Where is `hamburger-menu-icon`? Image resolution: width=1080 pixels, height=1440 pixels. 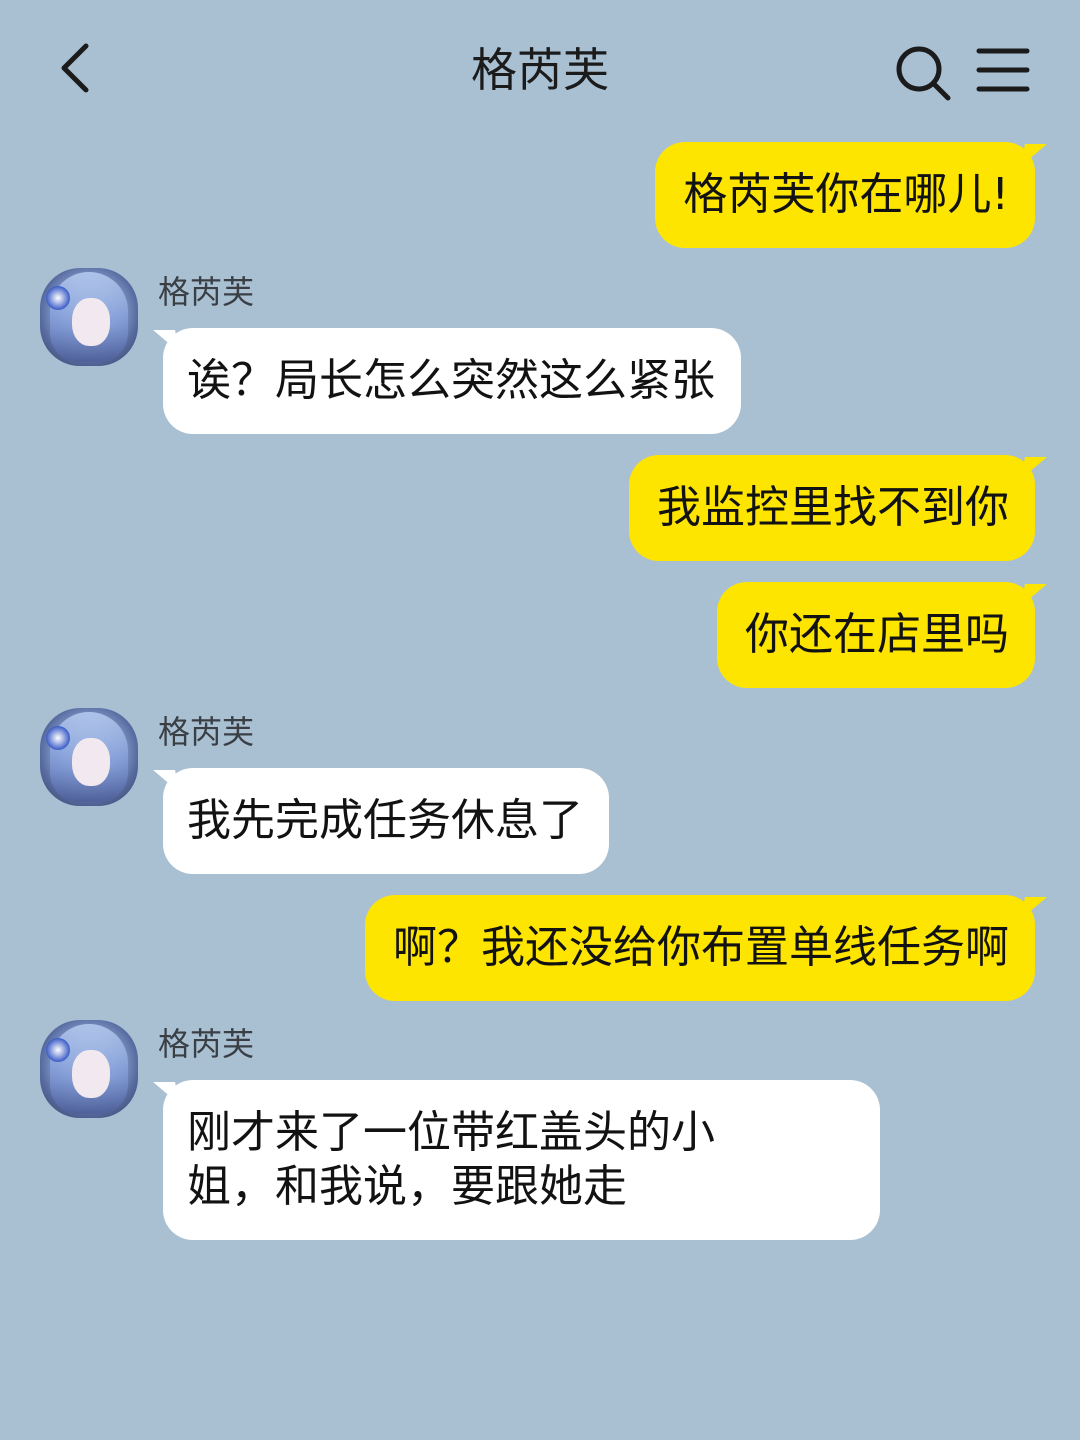
hamburger-menu-icon is located at coordinates (1003, 70).